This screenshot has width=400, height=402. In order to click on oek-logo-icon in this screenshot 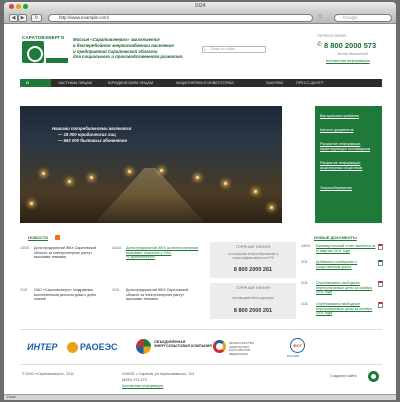, I will do `click(143, 346)`.